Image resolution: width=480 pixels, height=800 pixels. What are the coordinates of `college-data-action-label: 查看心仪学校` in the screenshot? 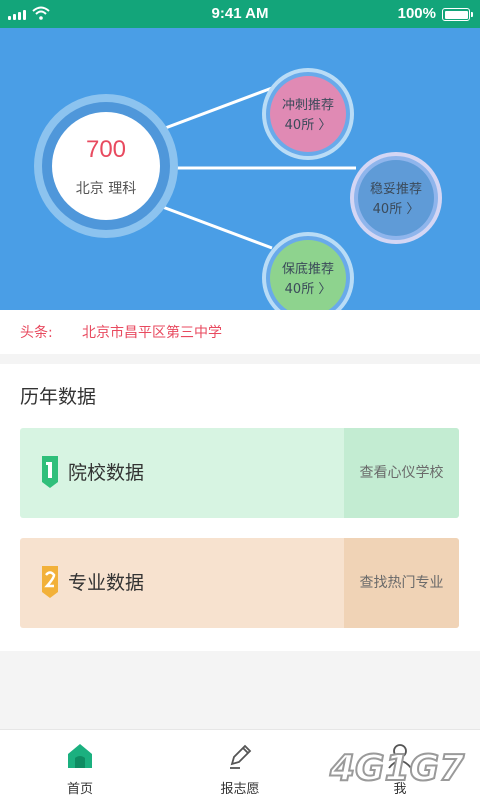 It's located at (401, 473).